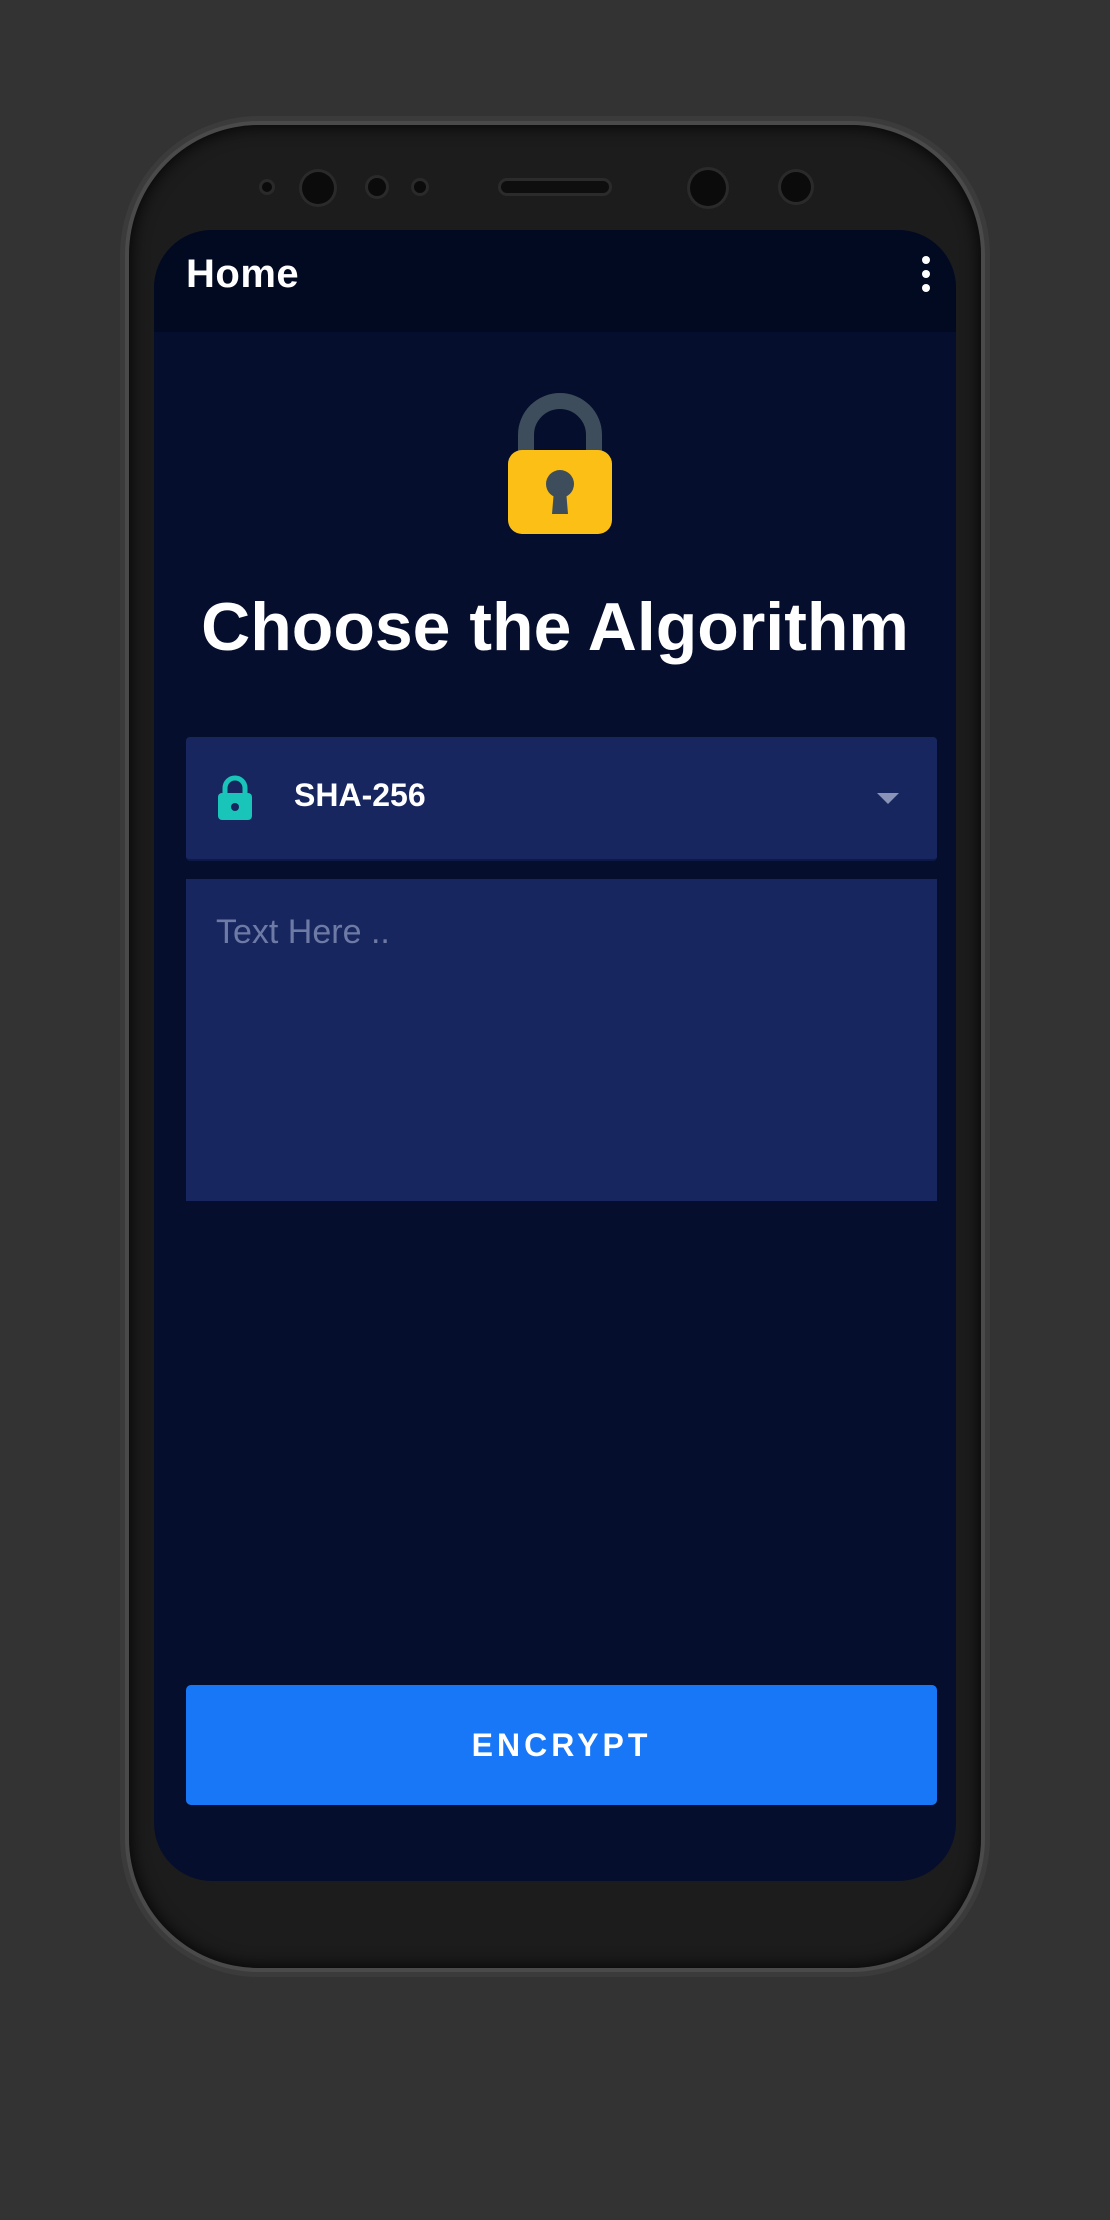  Describe the element at coordinates (560, 463) in the screenshot. I see `padlock-icon` at that location.